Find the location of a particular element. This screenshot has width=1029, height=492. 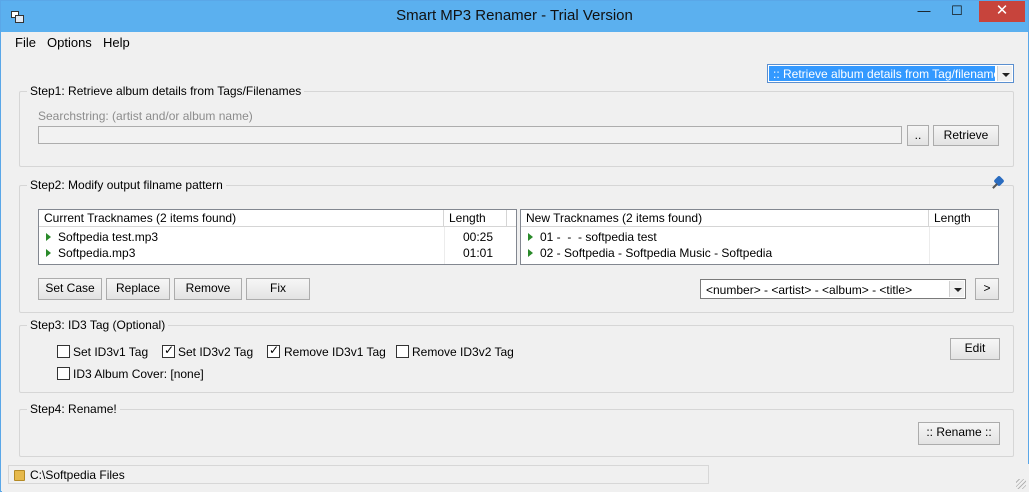

folder-icon is located at coordinates (19, 475).